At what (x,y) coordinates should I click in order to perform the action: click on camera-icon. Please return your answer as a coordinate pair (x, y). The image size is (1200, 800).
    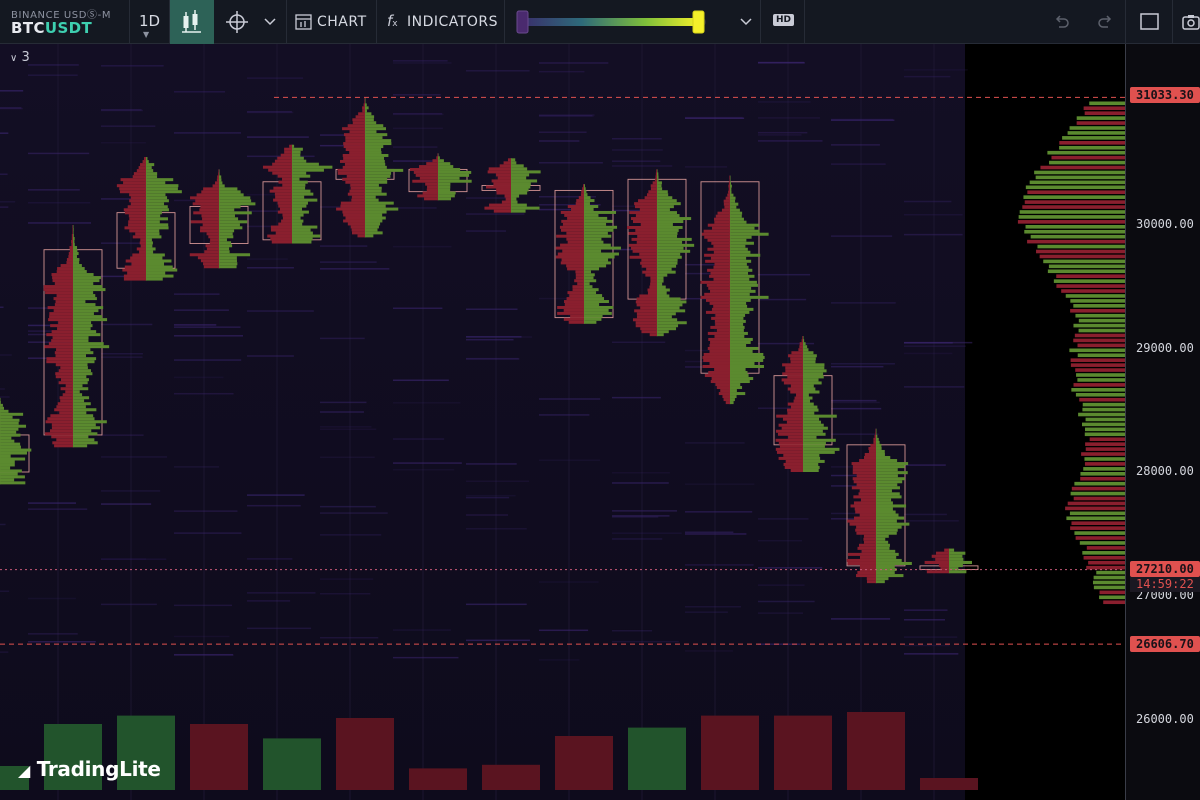
    Looking at the image, I should click on (1191, 22).